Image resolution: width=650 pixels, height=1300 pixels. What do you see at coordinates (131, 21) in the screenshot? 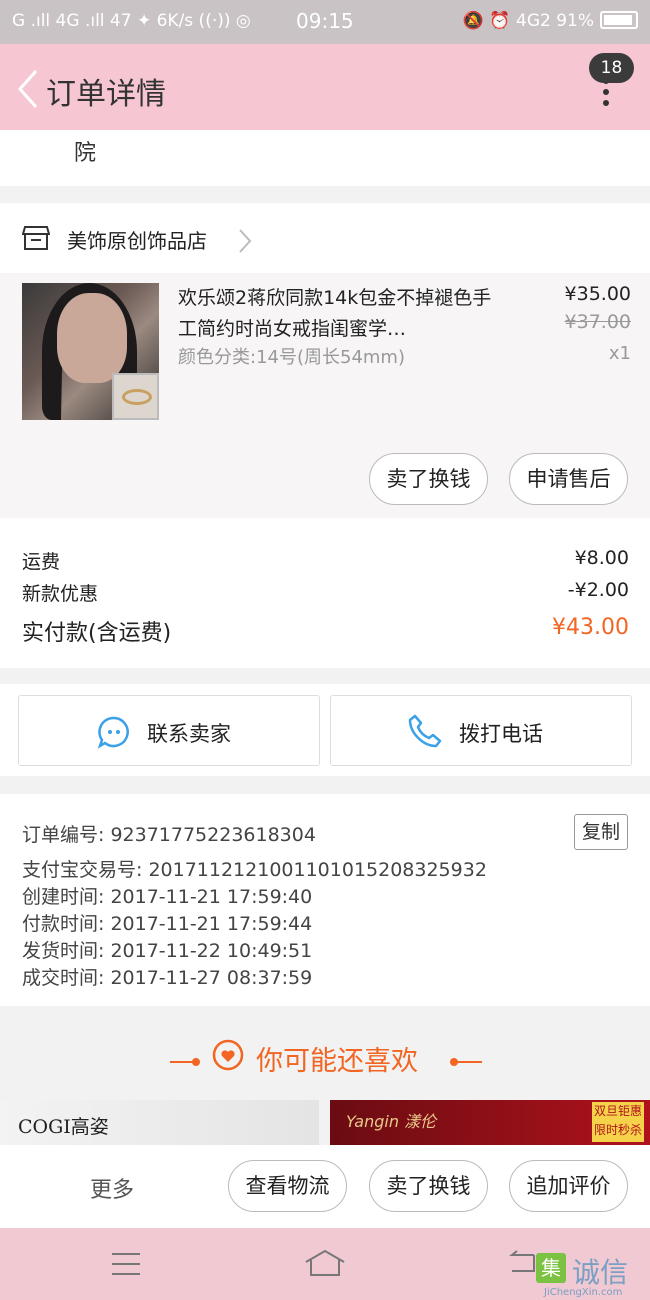
I see `status-left: G .ıll 4G .ıll 47 ✦ 6K/s ((·)) ◎` at bounding box center [131, 21].